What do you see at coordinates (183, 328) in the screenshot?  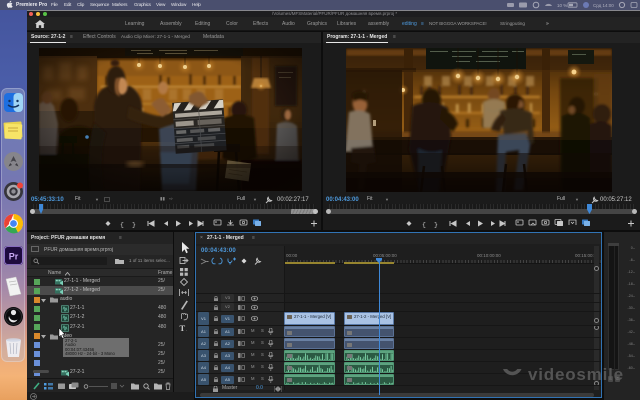 I see `svg-text: T` at bounding box center [183, 328].